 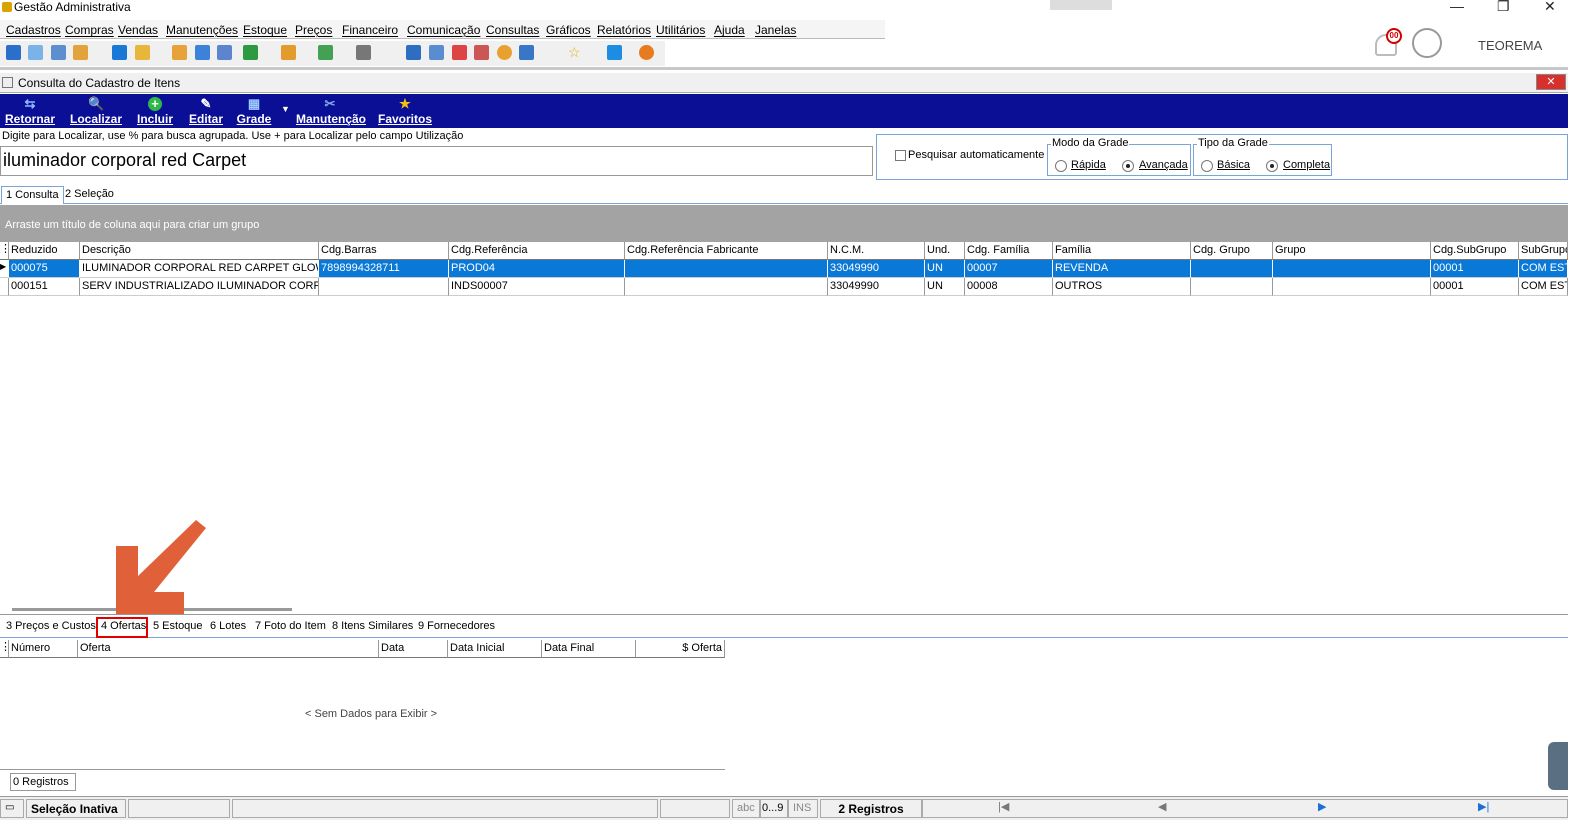 What do you see at coordinates (537, 269) in the screenshot?
I see `cell-cdg-referencia: PROD04` at bounding box center [537, 269].